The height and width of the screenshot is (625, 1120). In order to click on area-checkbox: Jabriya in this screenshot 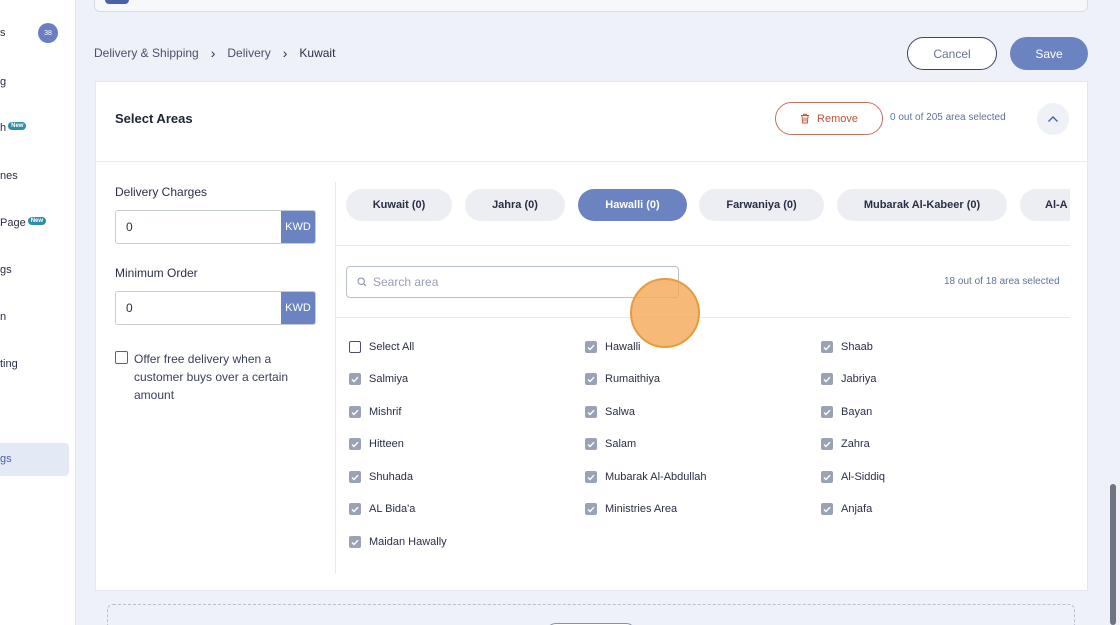, I will do `click(848, 379)`.